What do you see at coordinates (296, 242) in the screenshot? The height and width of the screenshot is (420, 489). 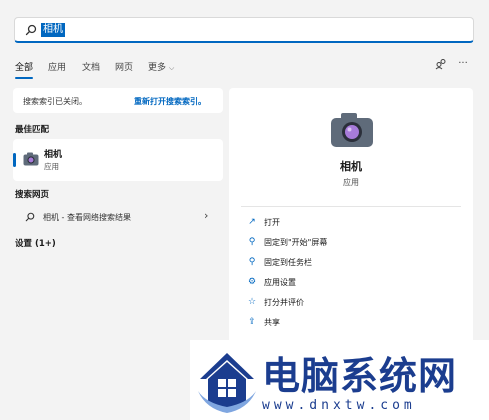 I see `action-label: 固定到"开始"屏幕` at bounding box center [296, 242].